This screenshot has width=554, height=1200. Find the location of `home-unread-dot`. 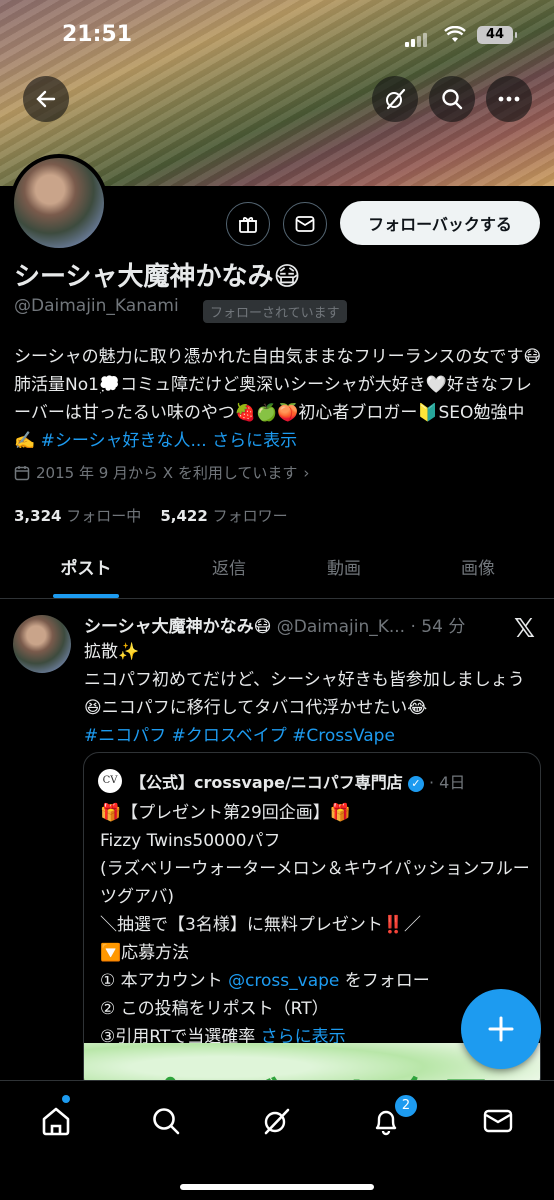

home-unread-dot is located at coordinates (66, 1099).